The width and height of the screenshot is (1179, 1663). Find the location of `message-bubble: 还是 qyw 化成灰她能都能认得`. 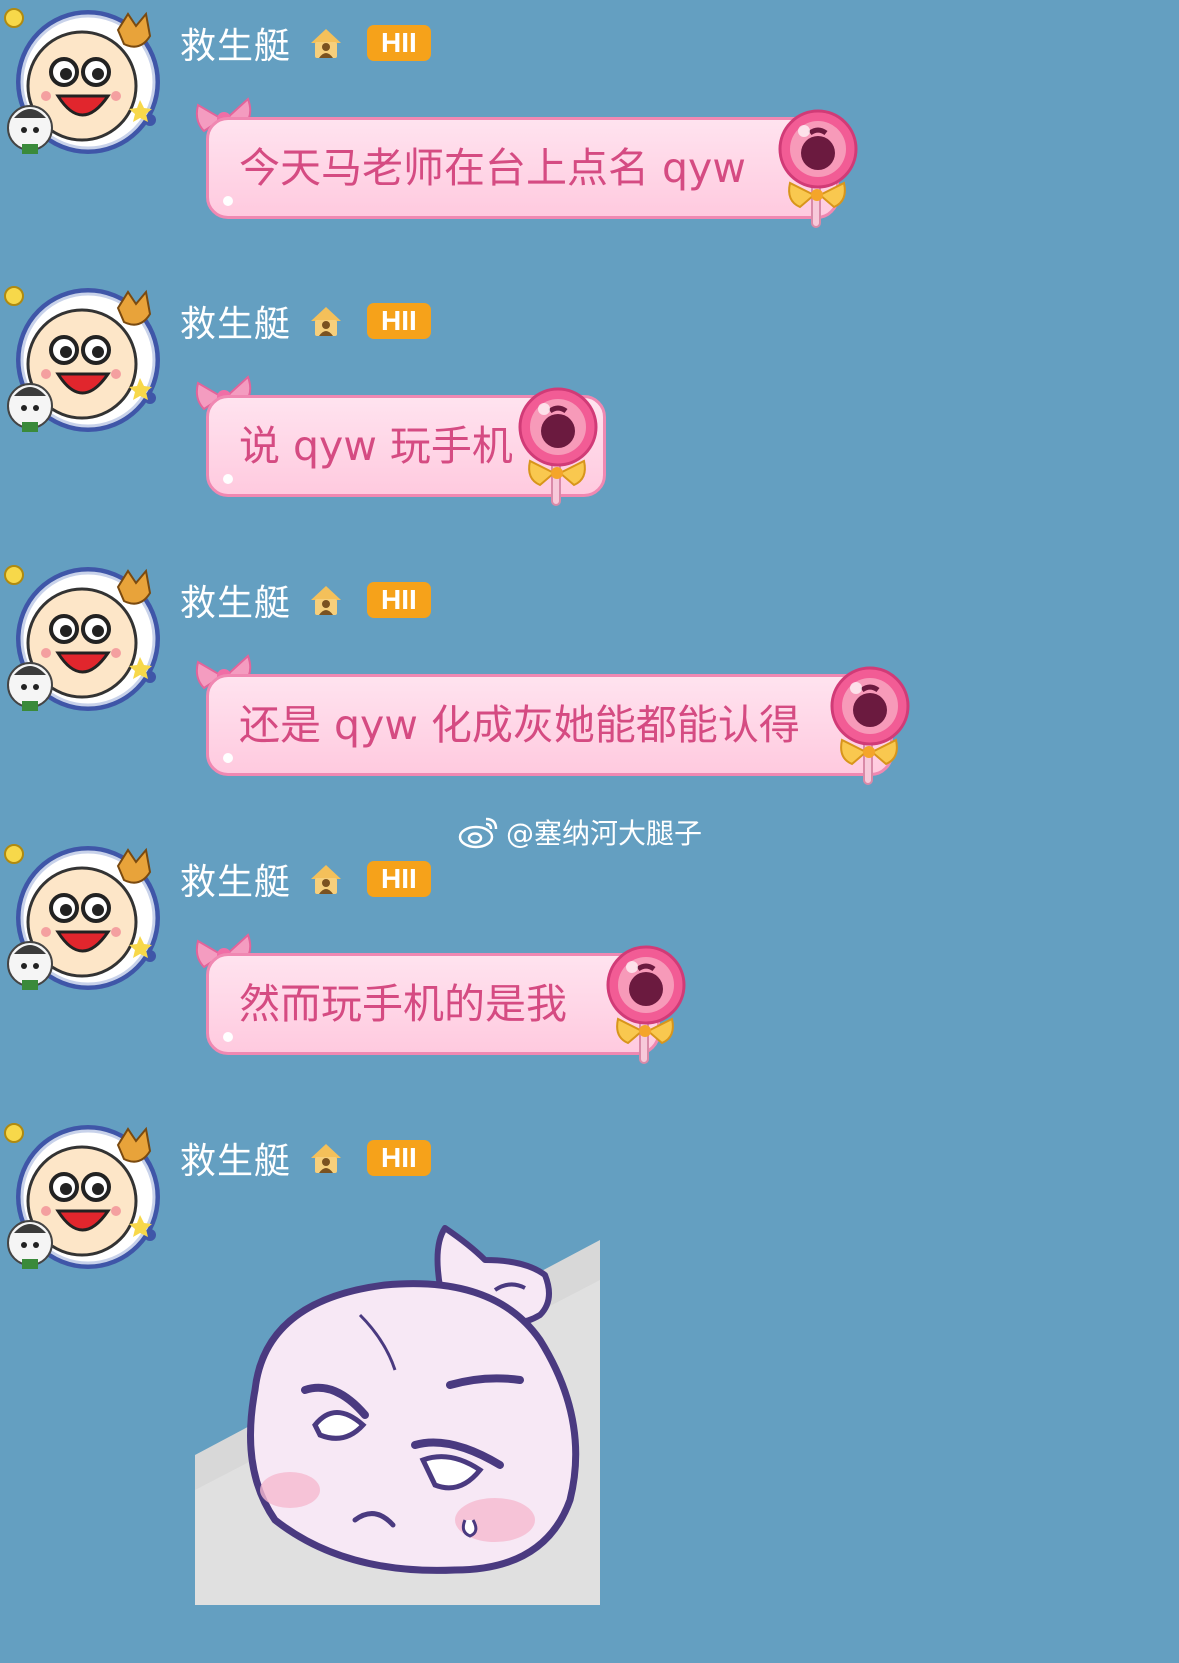

message-bubble: 还是 qyw 化成灰她能都能认得 is located at coordinates (549, 725).